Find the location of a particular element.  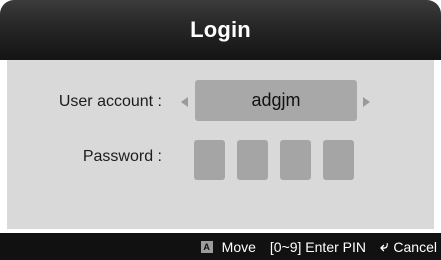

user-account-value: adgjm is located at coordinates (276, 100).